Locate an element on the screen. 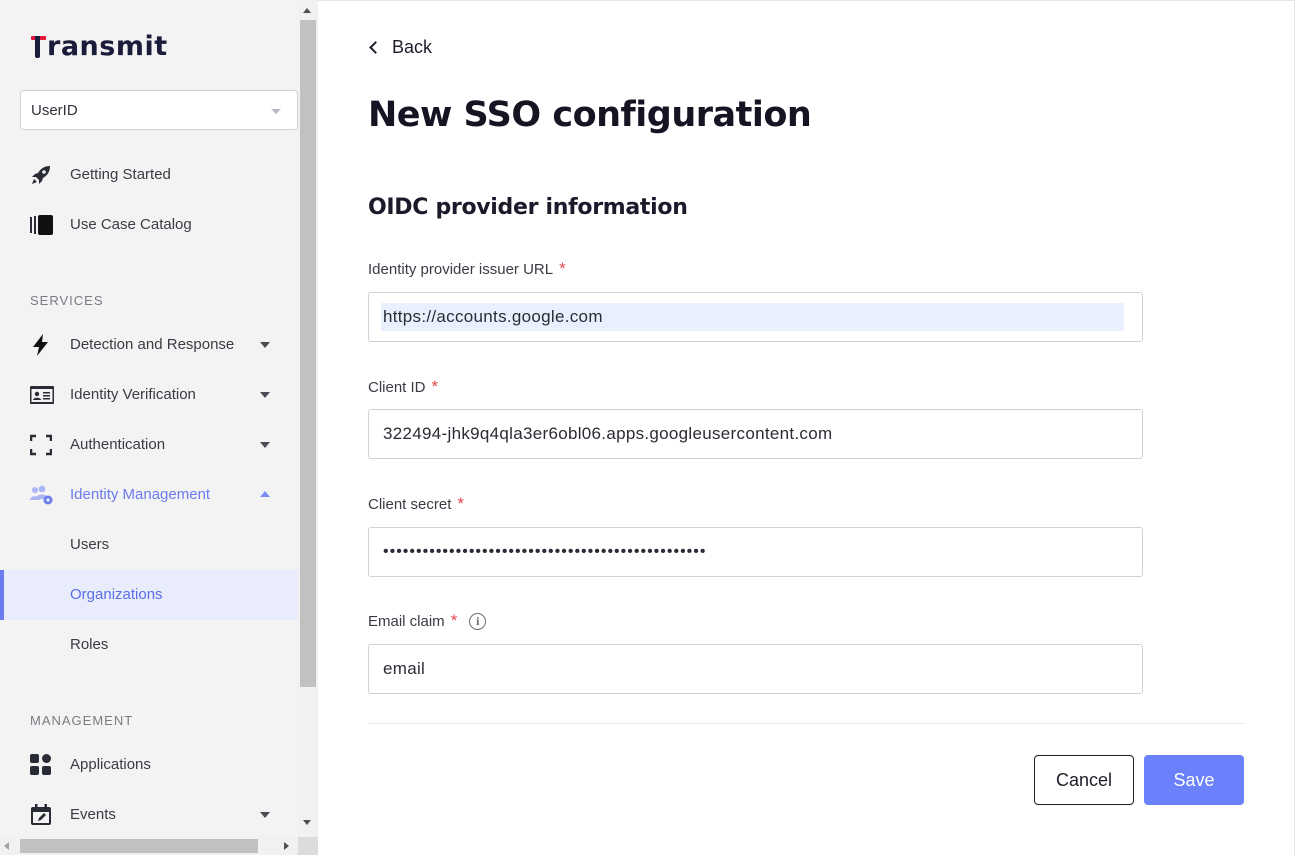  client-secret-field is located at coordinates (755, 552).